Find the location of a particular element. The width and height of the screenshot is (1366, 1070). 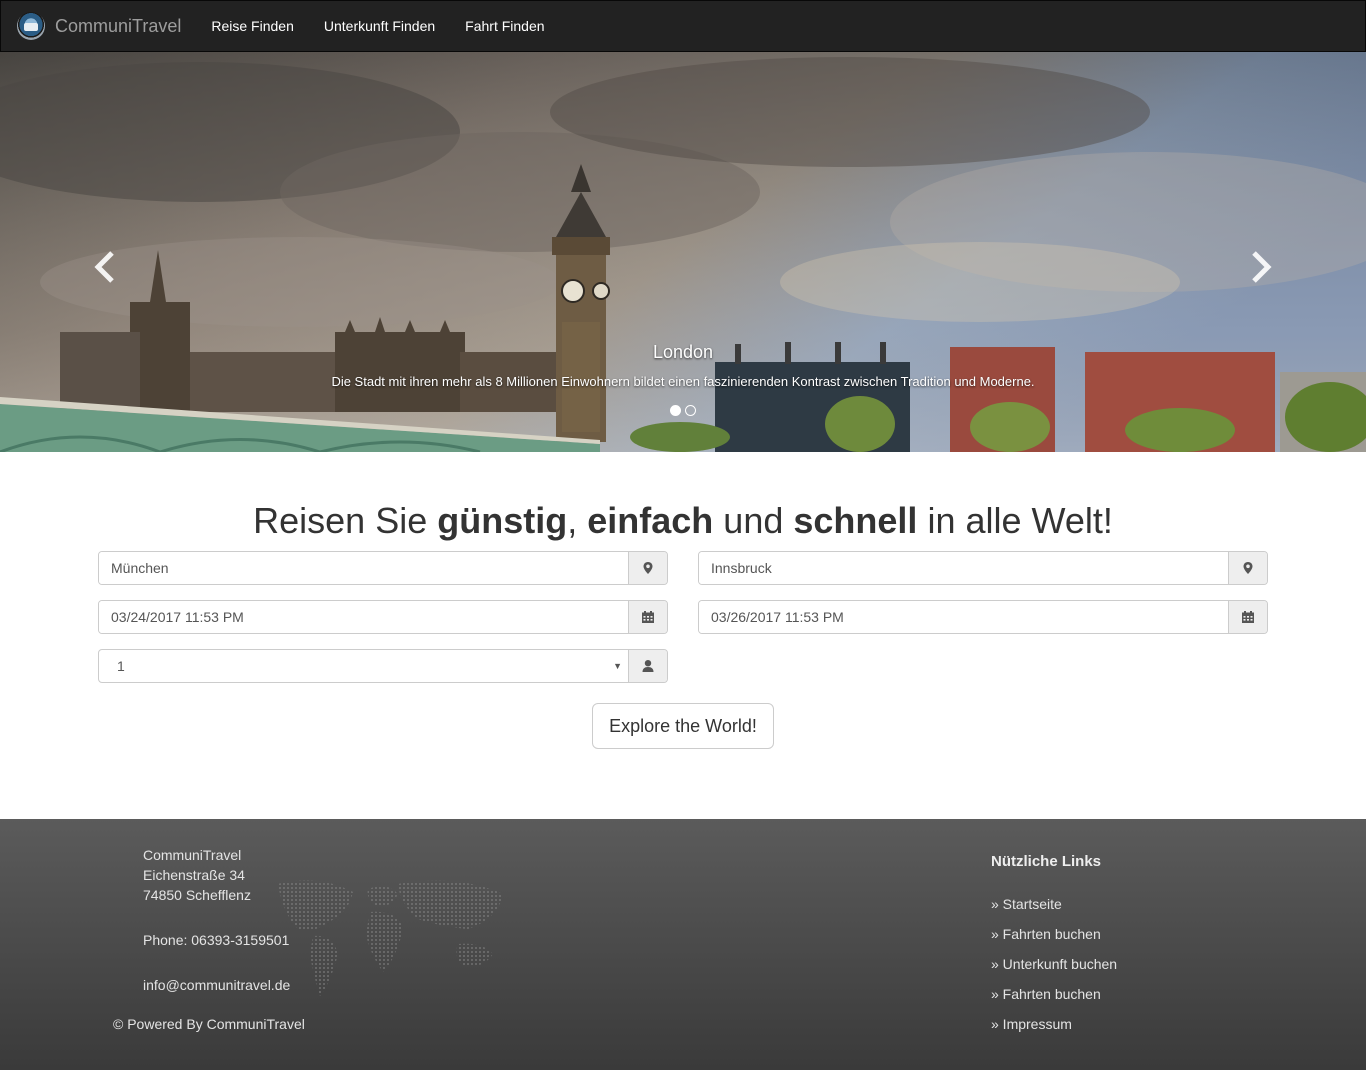

brand-link: CommuniTravel is located at coordinates (98, 26).